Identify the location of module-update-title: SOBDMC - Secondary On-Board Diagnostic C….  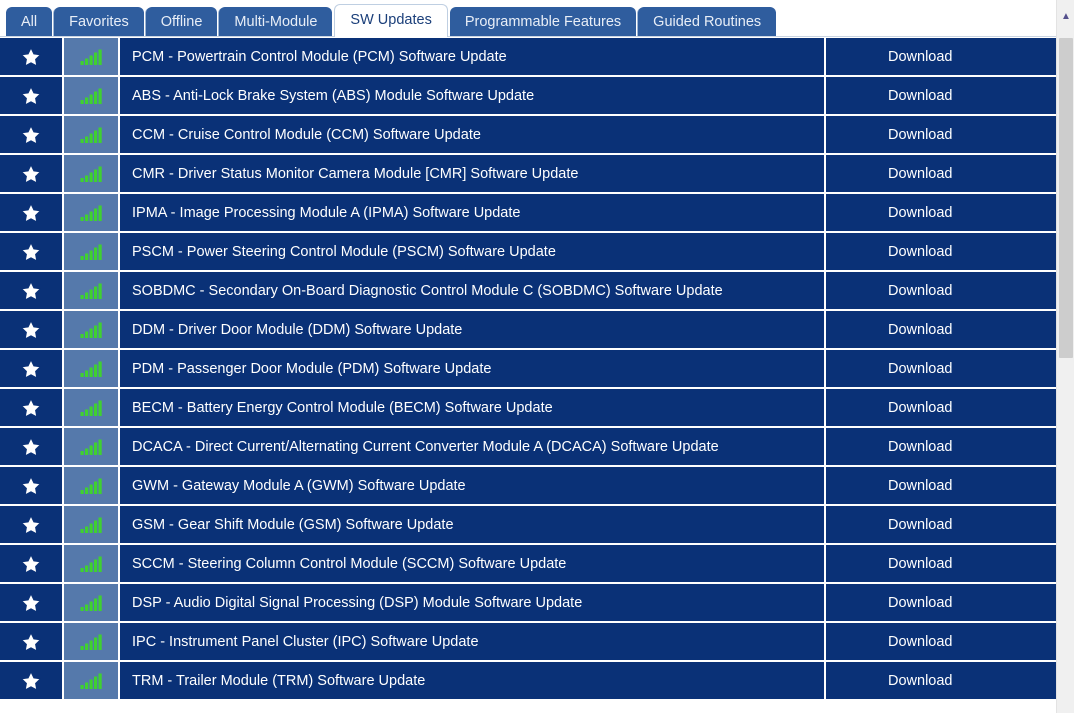
(472, 290).